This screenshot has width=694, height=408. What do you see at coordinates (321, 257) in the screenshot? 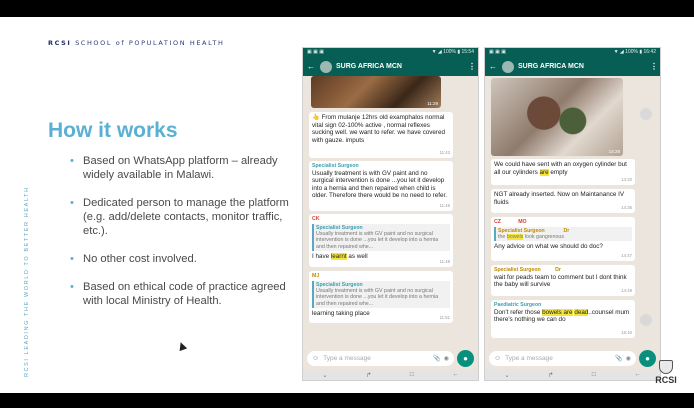
I see `message-text-pre: I have` at bounding box center [321, 257].